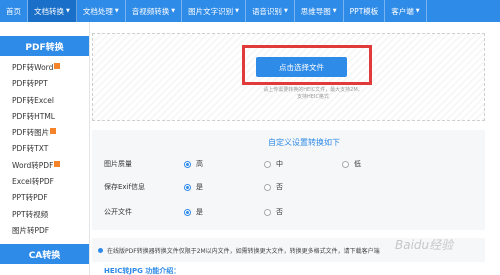 The image size is (500, 275). Describe the element at coordinates (97, 11) in the screenshot. I see `tab-label: 文档处理` at that location.